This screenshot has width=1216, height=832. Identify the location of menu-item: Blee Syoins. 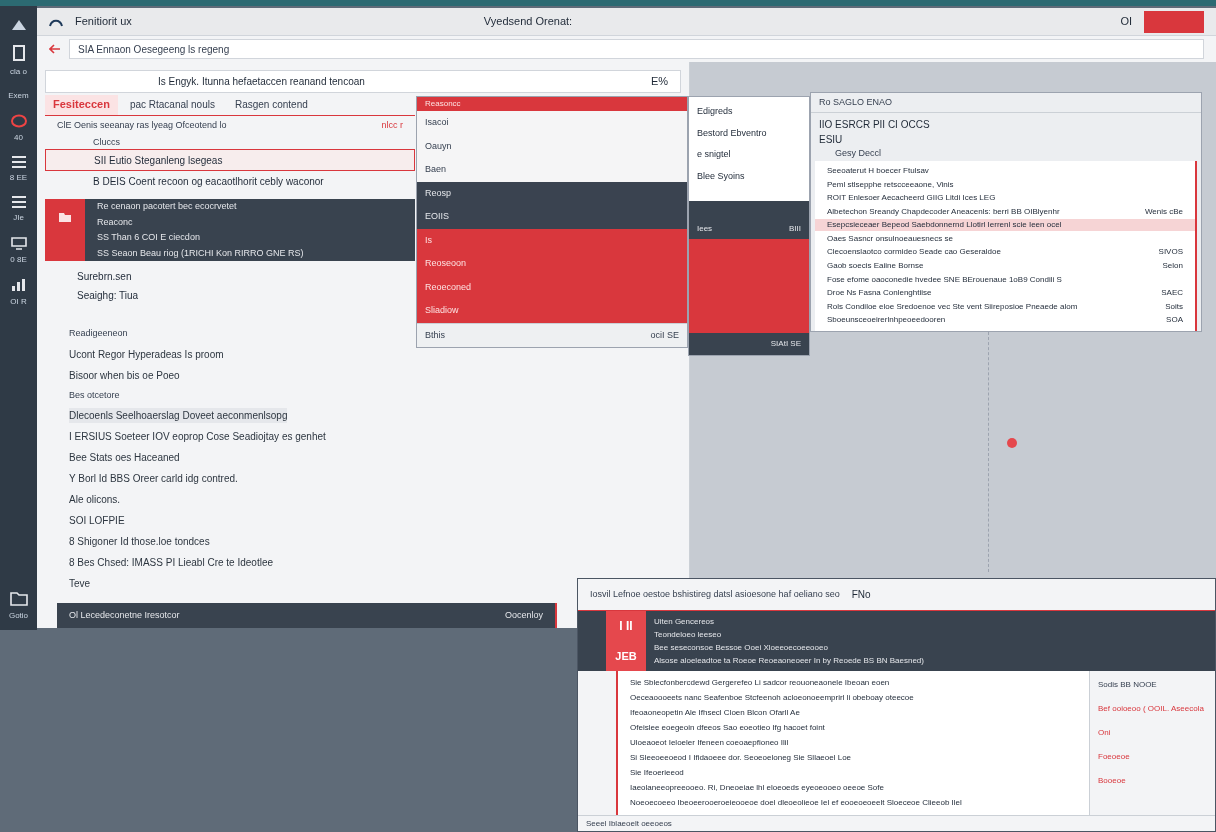
(749, 176).